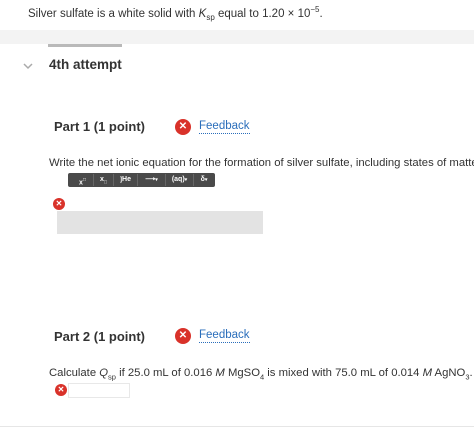 The height and width of the screenshot is (430, 474). I want to click on element-icon: He, so click(126, 179).